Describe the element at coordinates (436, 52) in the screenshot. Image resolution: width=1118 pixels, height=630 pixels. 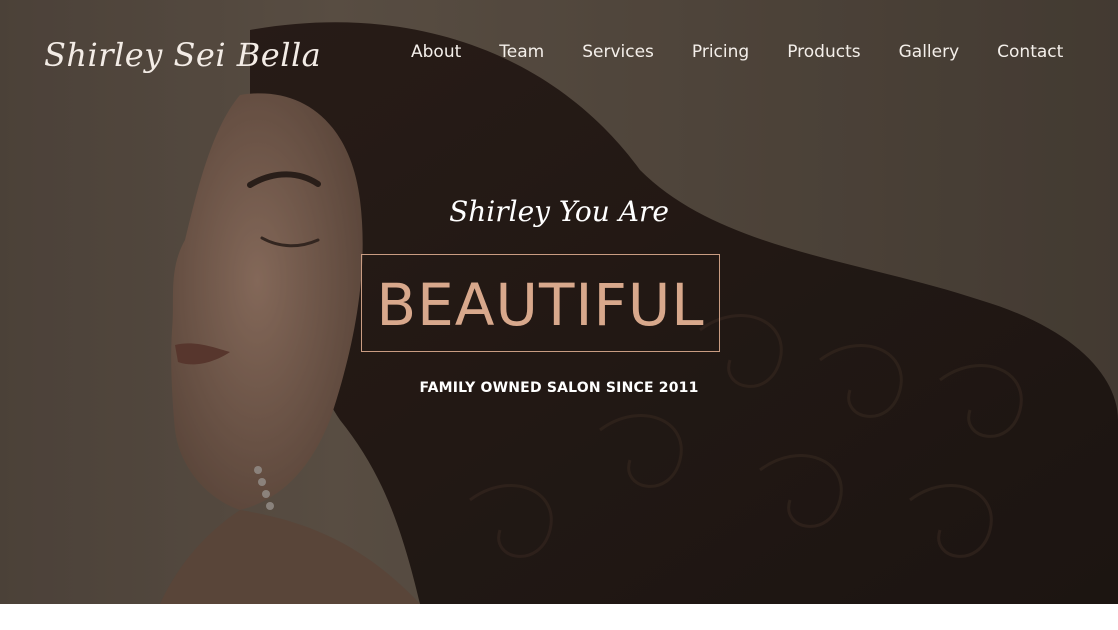
I see `nav-link-about: About` at that location.